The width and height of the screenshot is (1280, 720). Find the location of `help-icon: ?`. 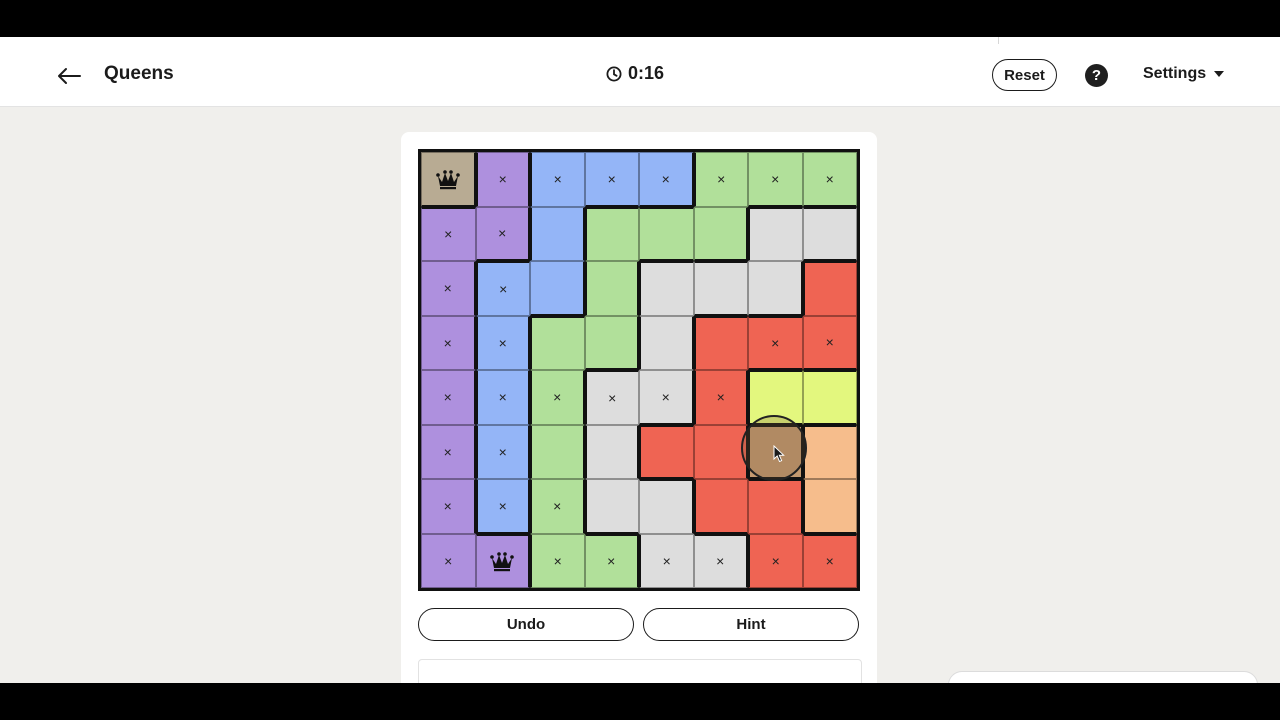

help-icon: ? is located at coordinates (1096, 75).